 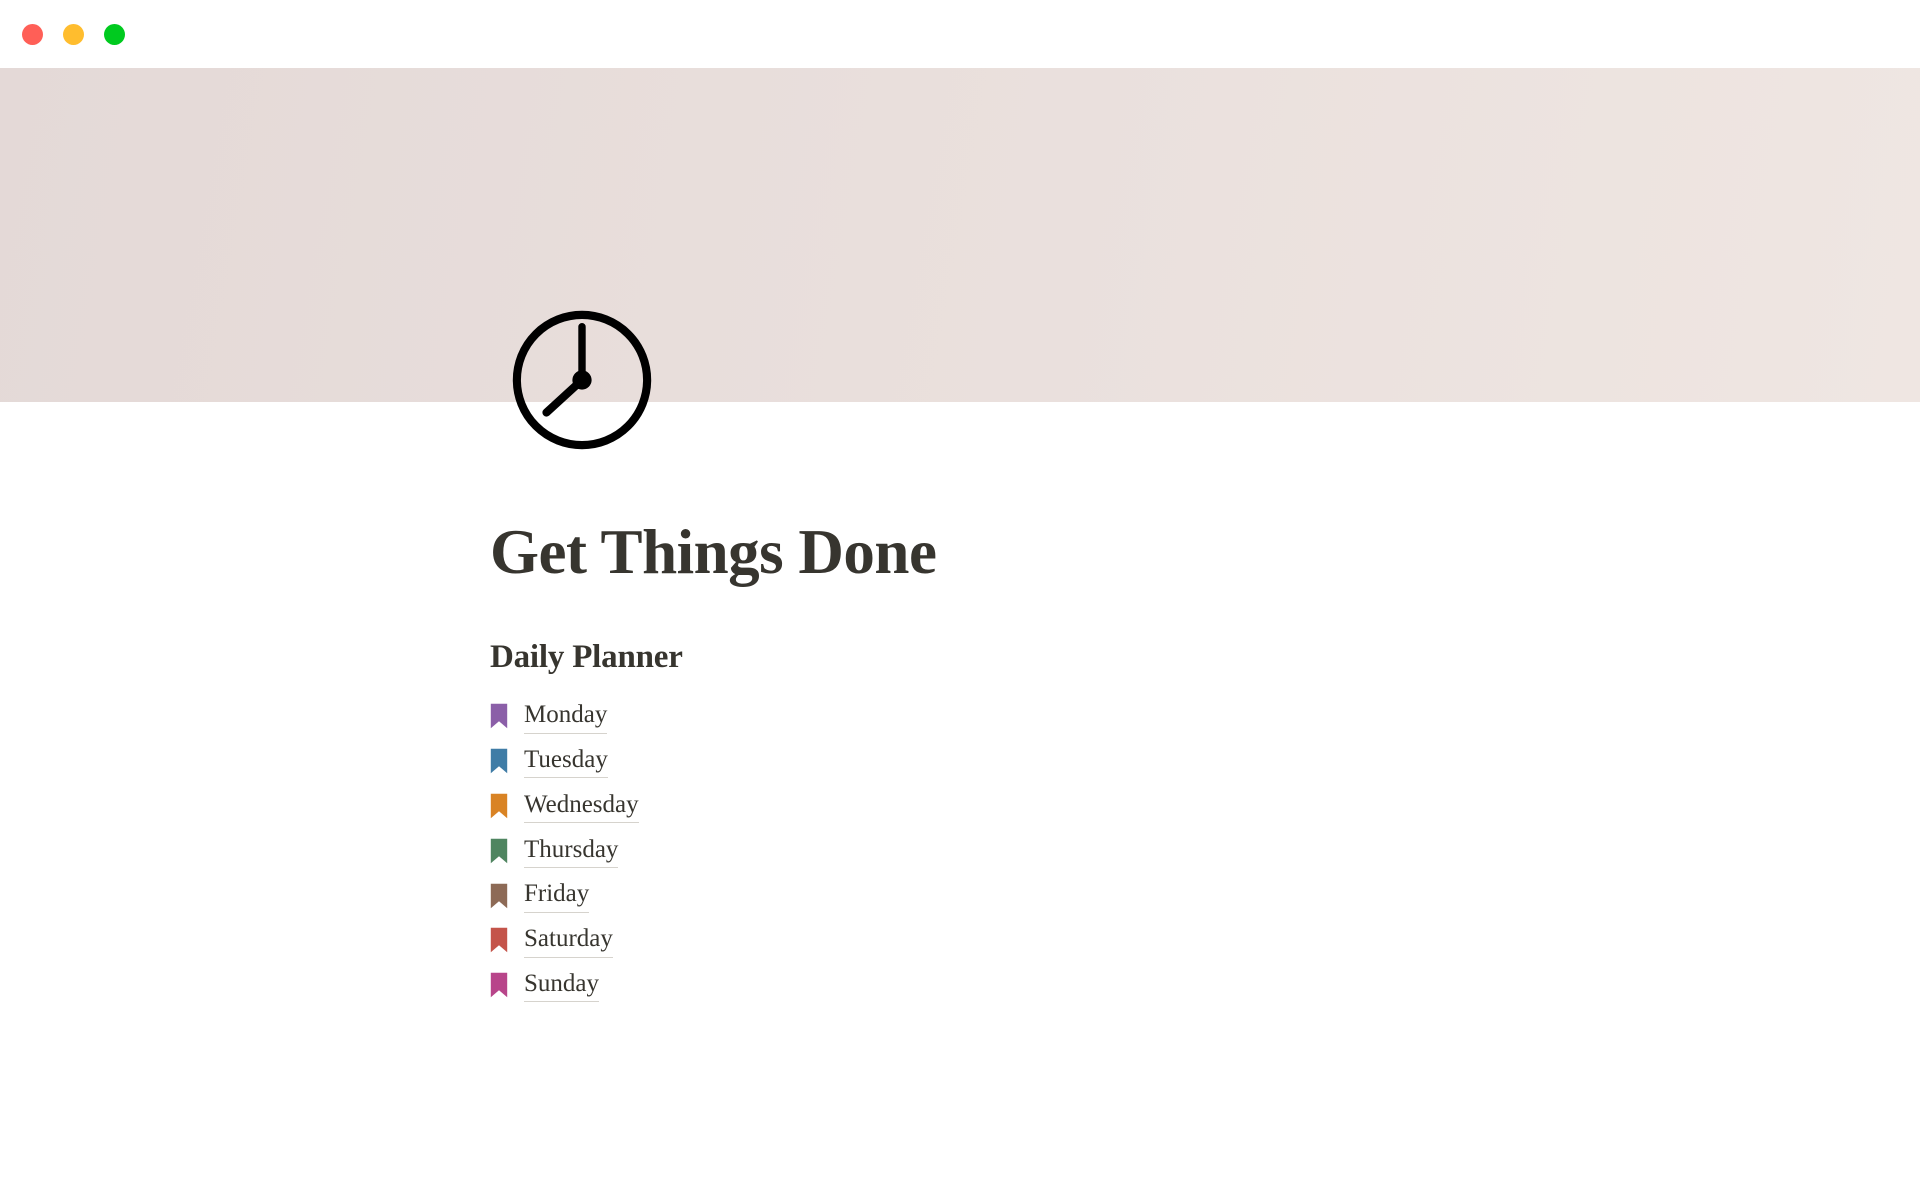 What do you see at coordinates (566, 761) in the screenshot?
I see `day-link-tuesday: Tuesday` at bounding box center [566, 761].